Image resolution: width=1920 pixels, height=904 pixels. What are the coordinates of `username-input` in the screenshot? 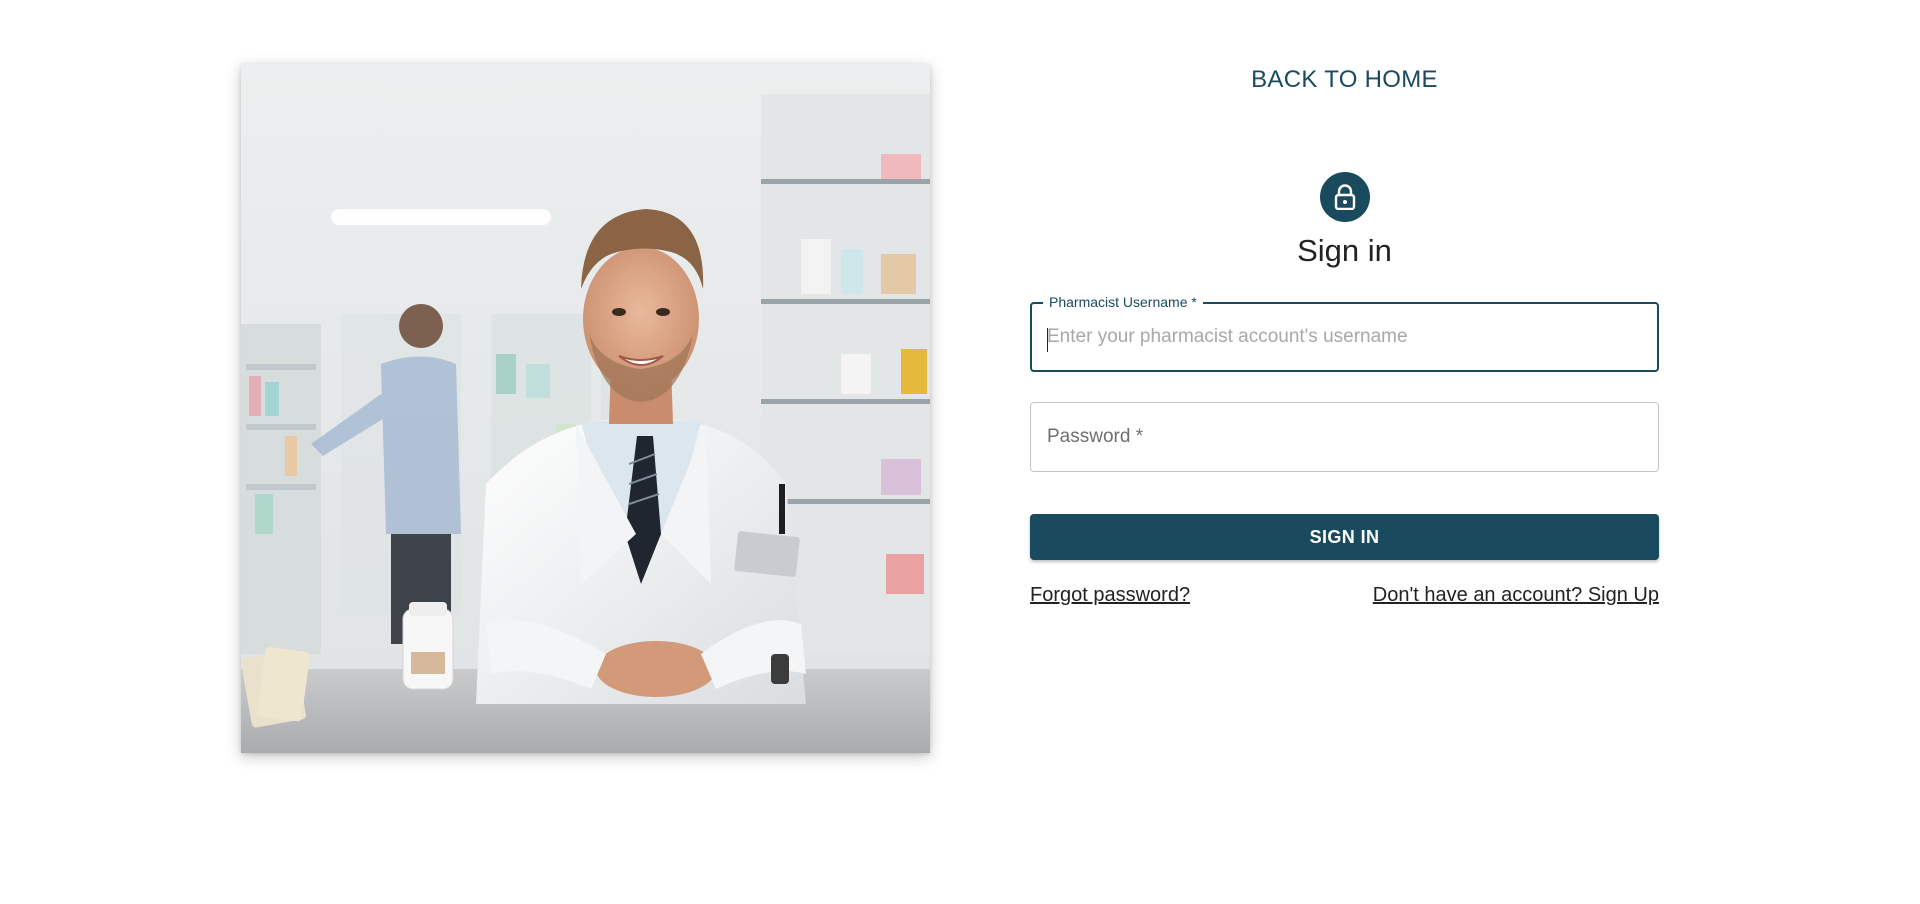 It's located at (1342, 337).